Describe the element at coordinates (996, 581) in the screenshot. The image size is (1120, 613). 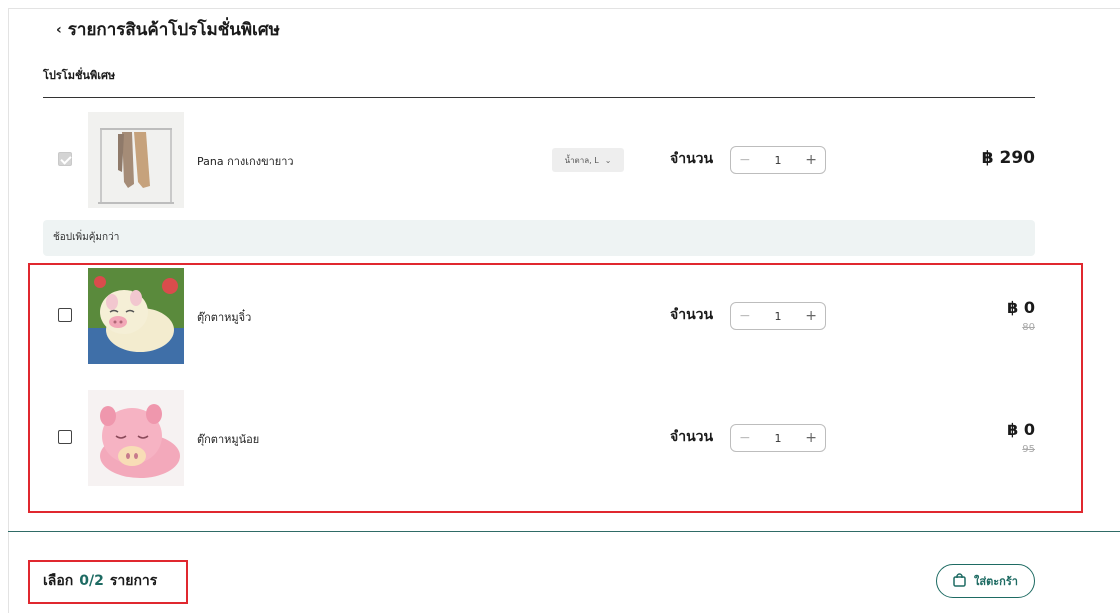
I see `cart-button-label: ใส่ตะกร้า` at that location.